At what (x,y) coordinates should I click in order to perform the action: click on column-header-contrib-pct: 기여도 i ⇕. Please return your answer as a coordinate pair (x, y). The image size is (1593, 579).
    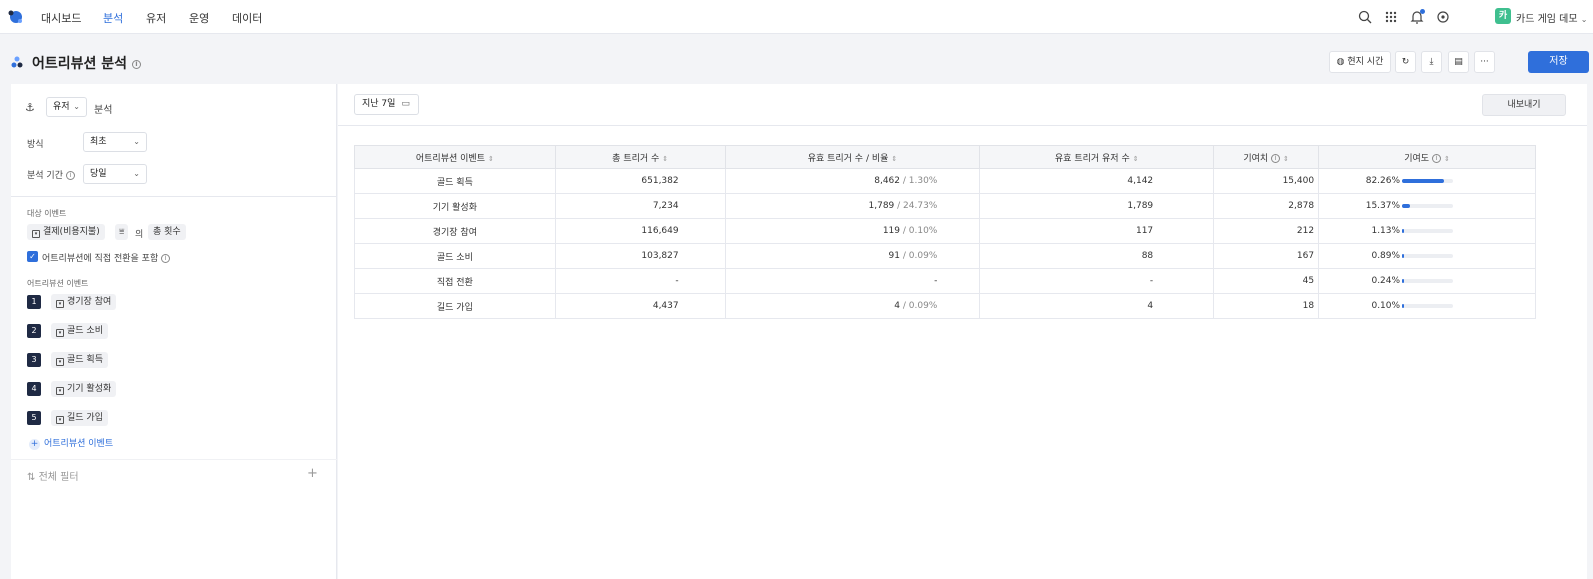
    Looking at the image, I should click on (1427, 157).